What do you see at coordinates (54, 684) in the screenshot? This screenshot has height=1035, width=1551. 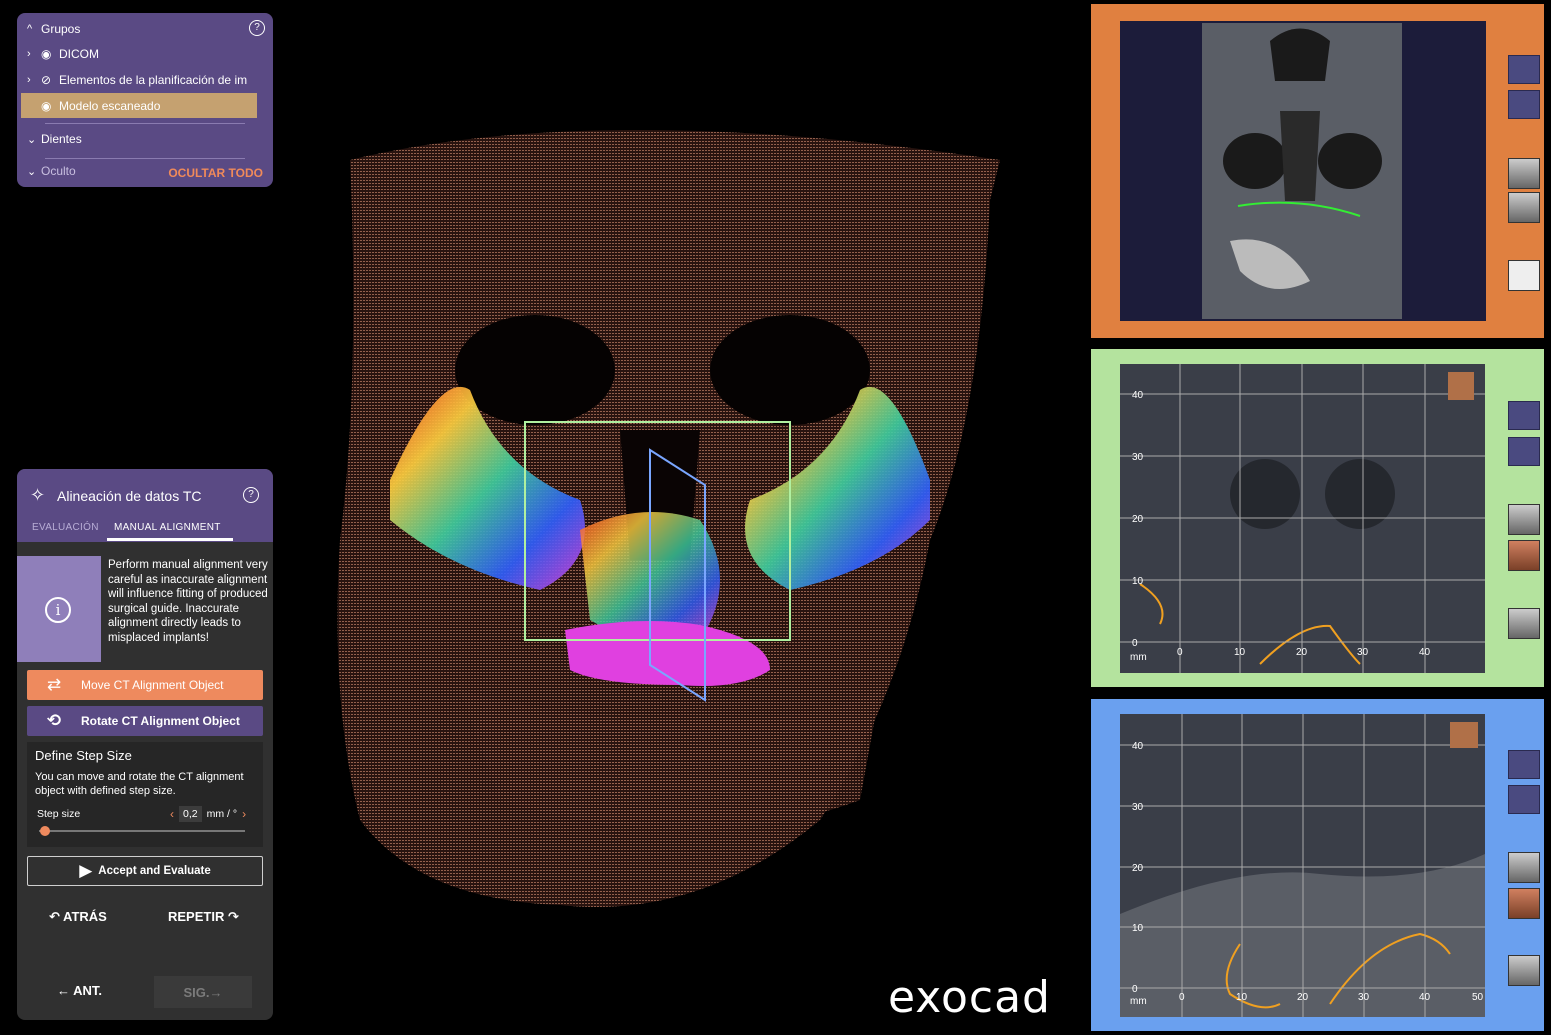 I see `arrows-swap-icon: ⇄` at bounding box center [54, 684].